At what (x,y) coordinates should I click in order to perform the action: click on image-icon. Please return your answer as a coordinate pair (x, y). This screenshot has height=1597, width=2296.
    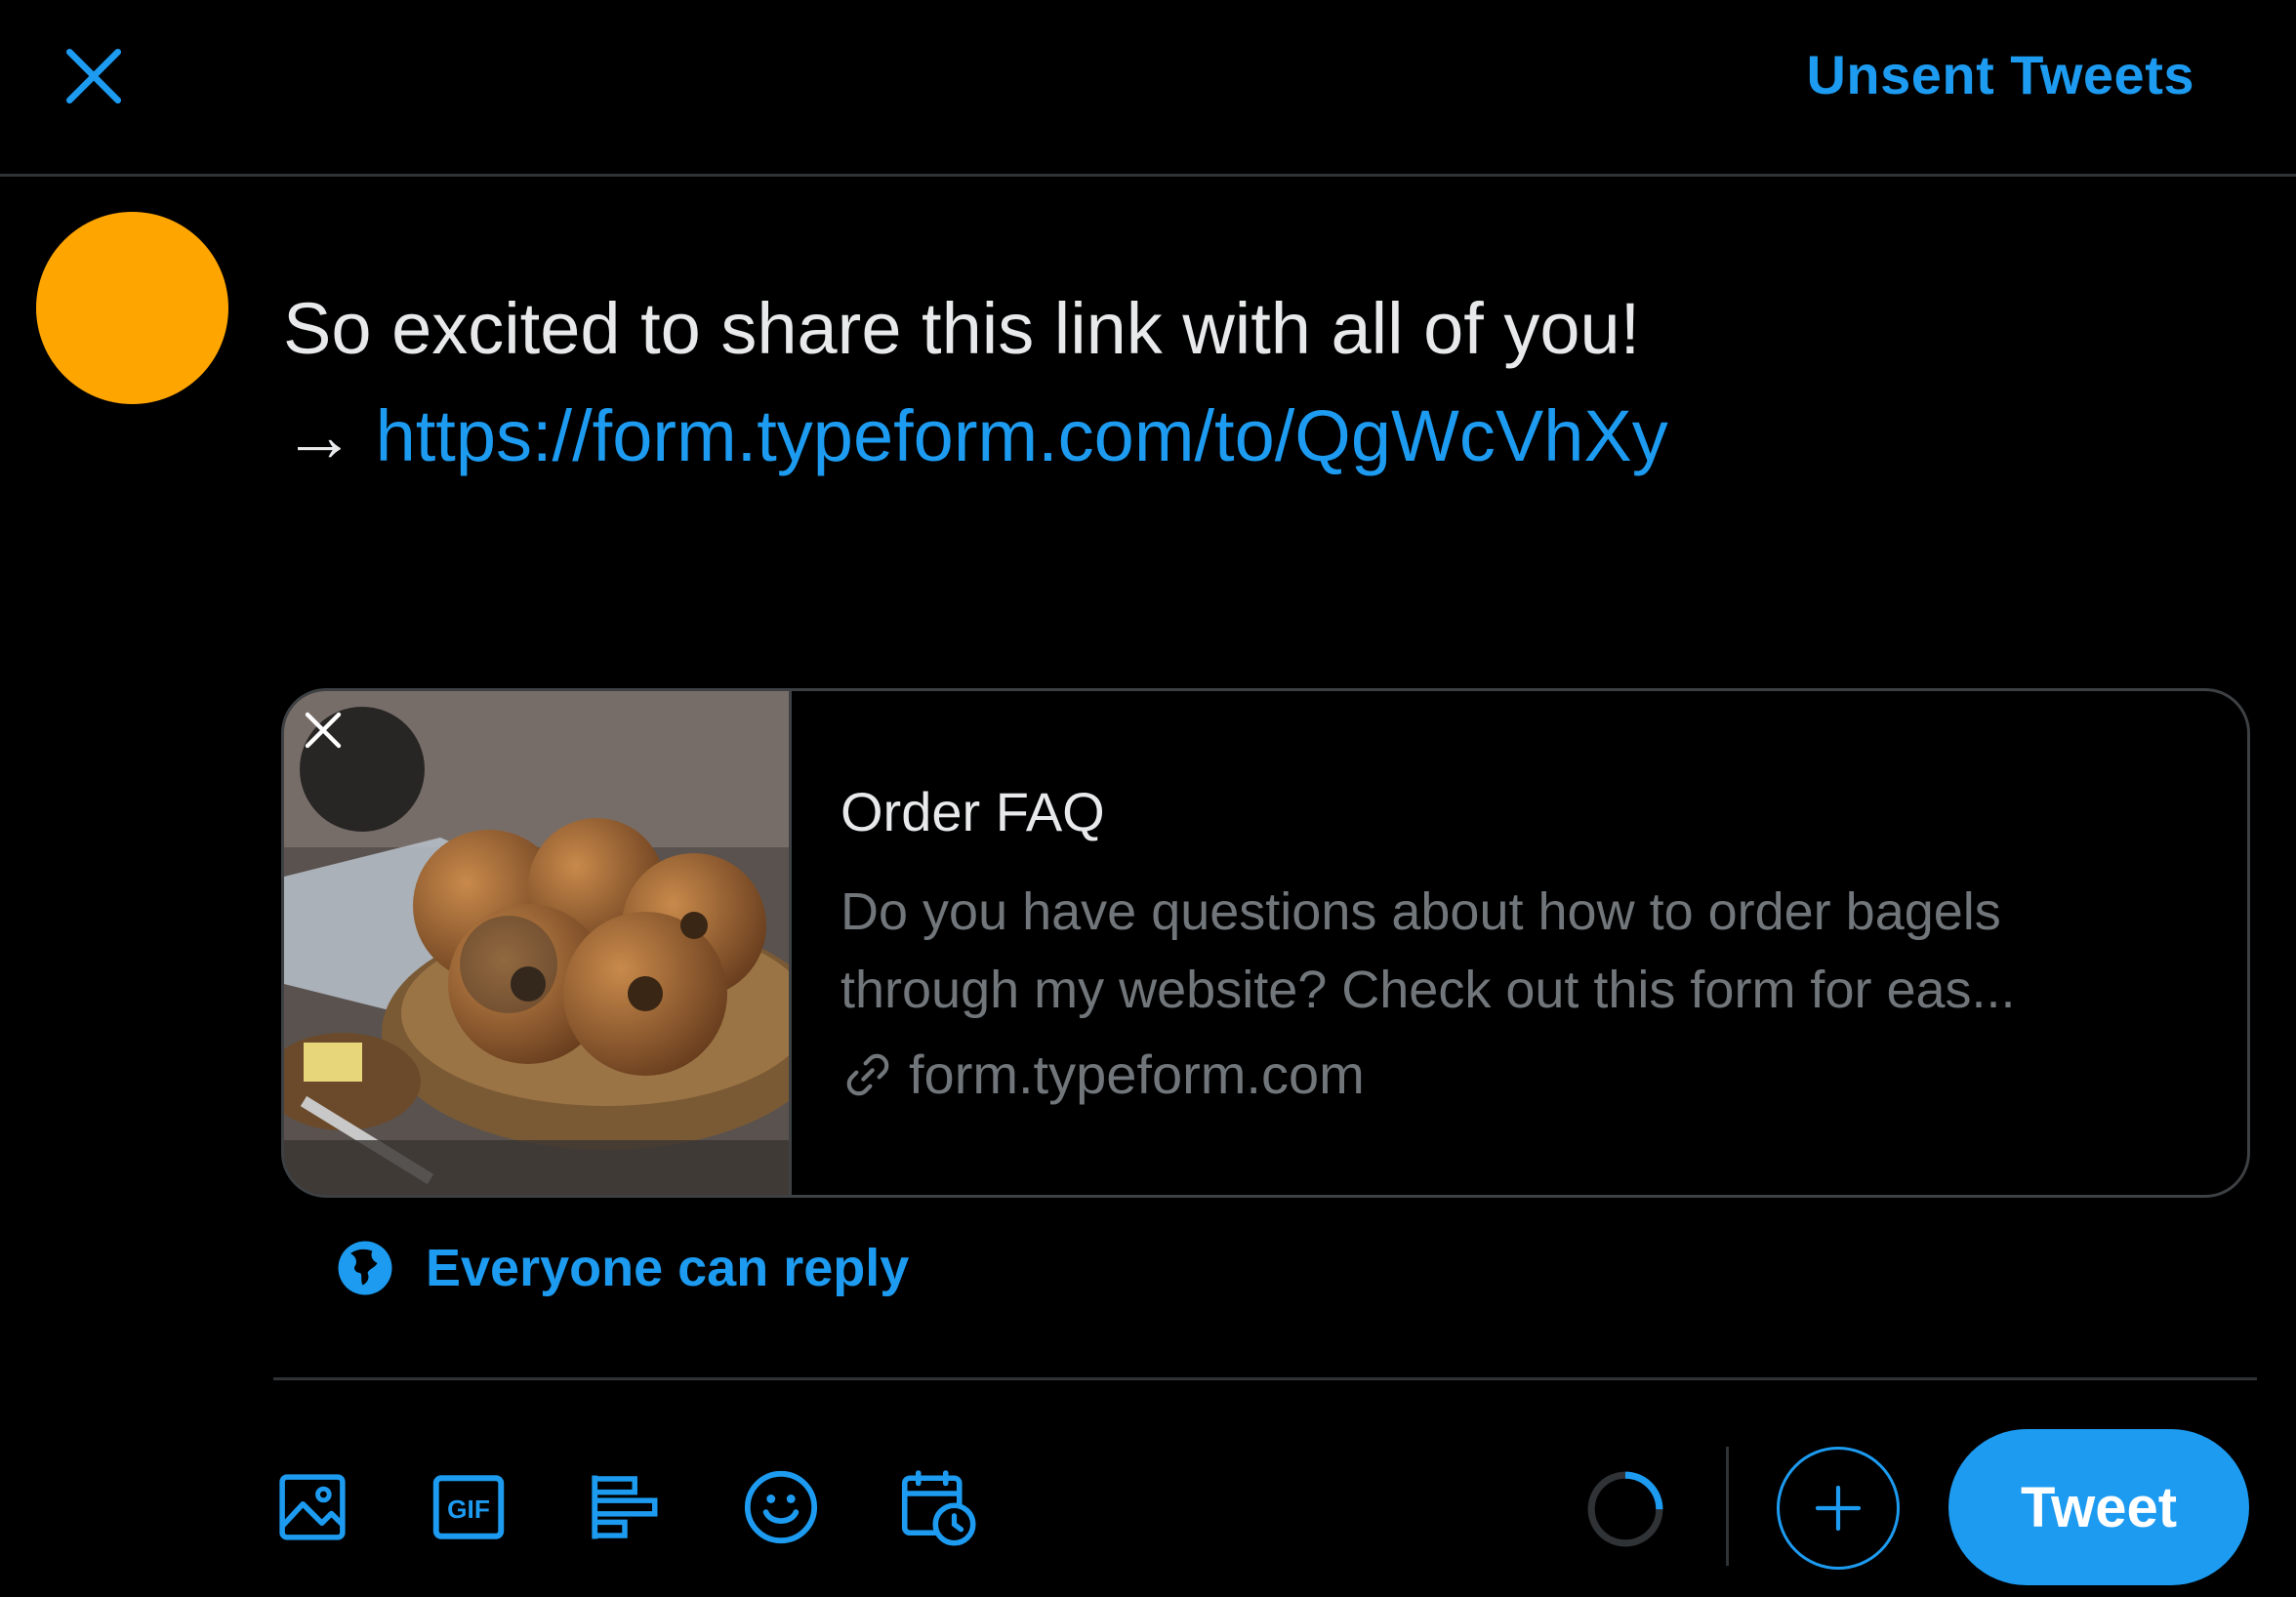
    Looking at the image, I should click on (312, 1507).